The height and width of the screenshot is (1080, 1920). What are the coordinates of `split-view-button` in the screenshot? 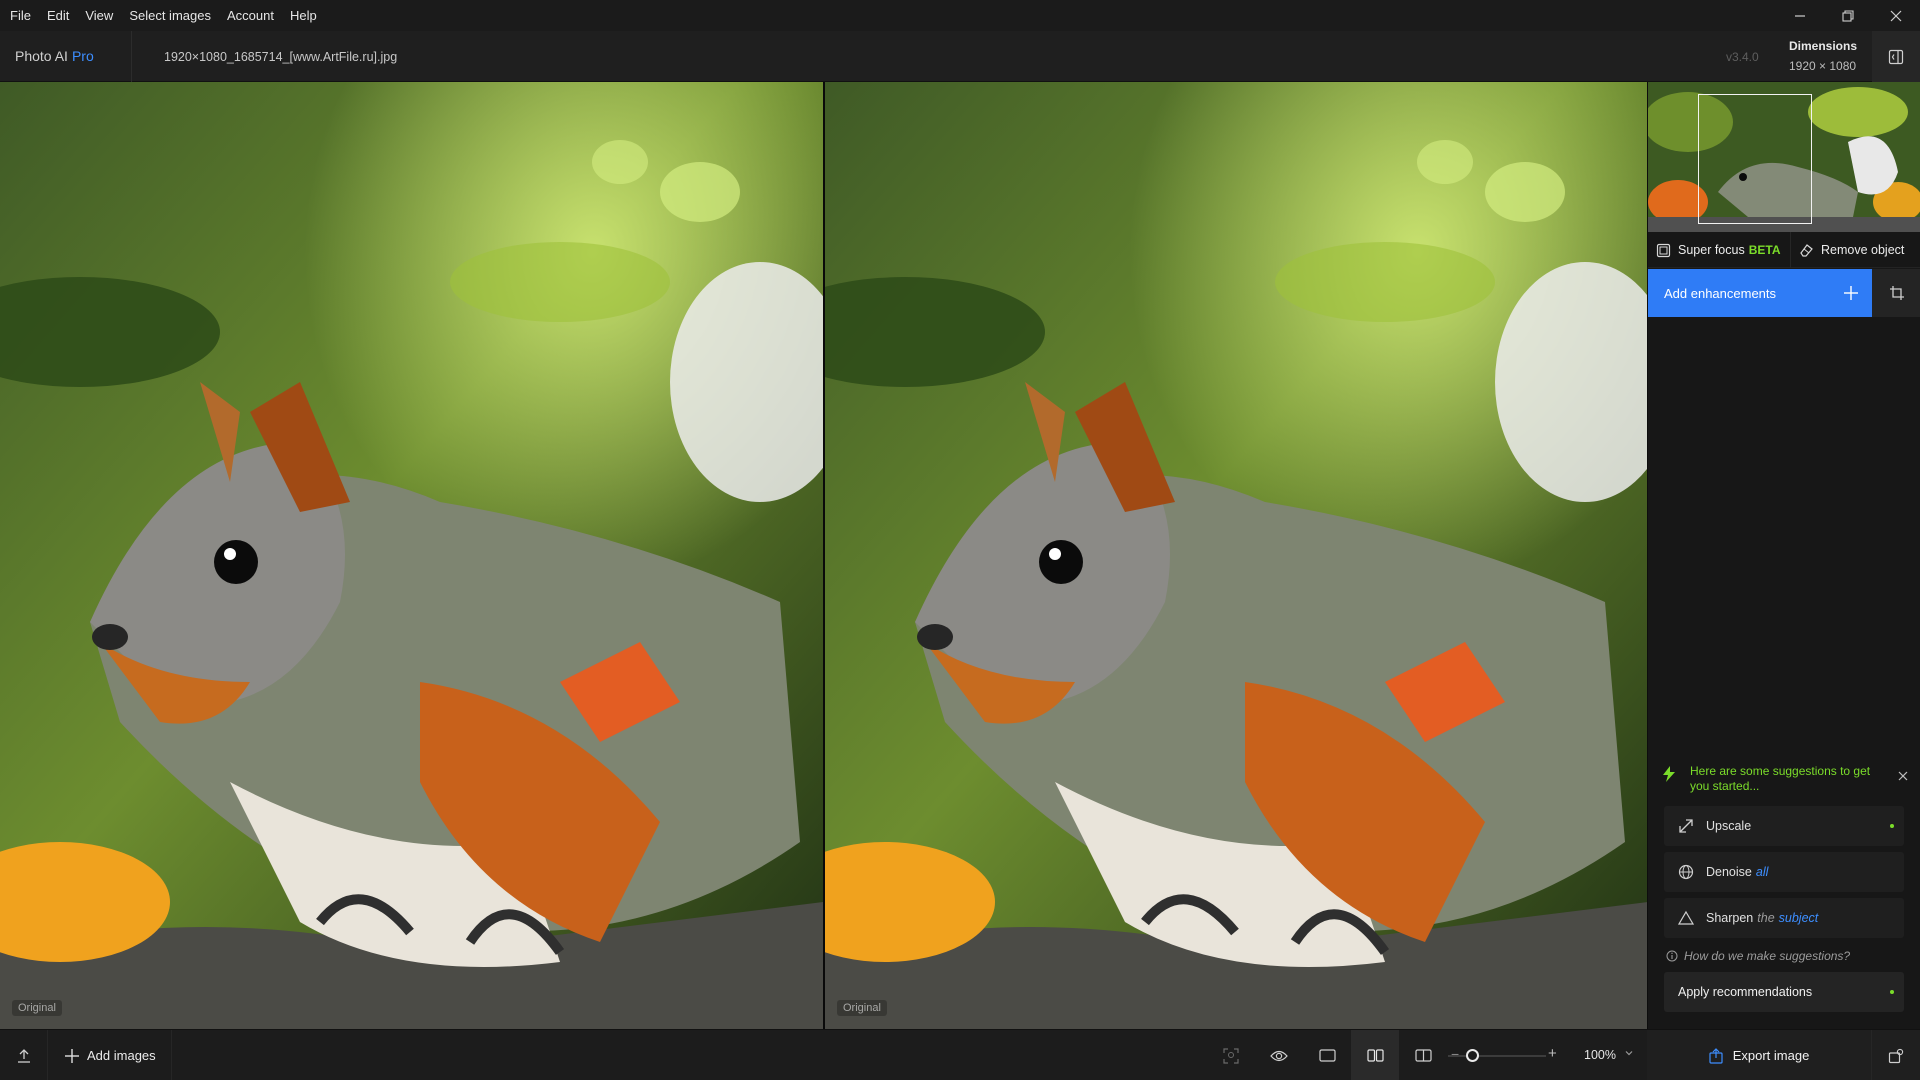 It's located at (1423, 1055).